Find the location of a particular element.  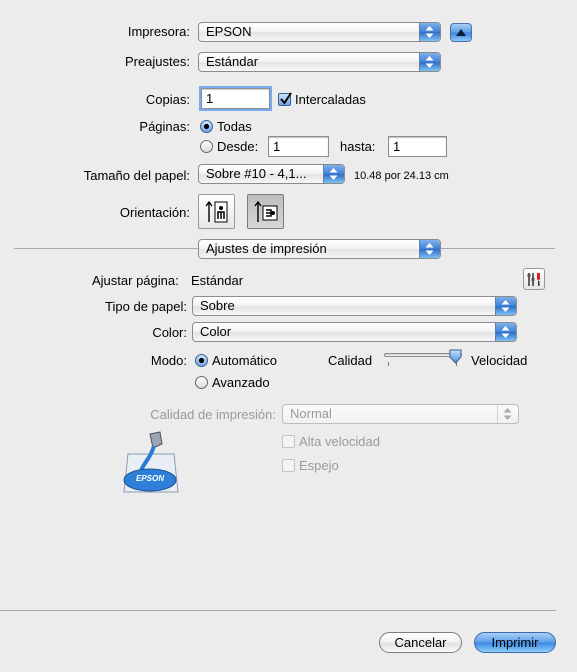

collate-checkbox is located at coordinates (285, 99).